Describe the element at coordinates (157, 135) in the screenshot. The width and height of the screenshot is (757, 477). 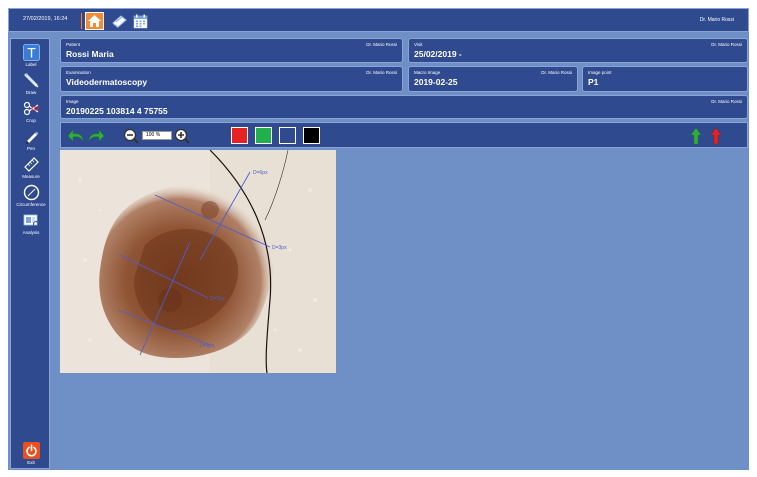
I see `zoom-level-input: 100 %` at that location.